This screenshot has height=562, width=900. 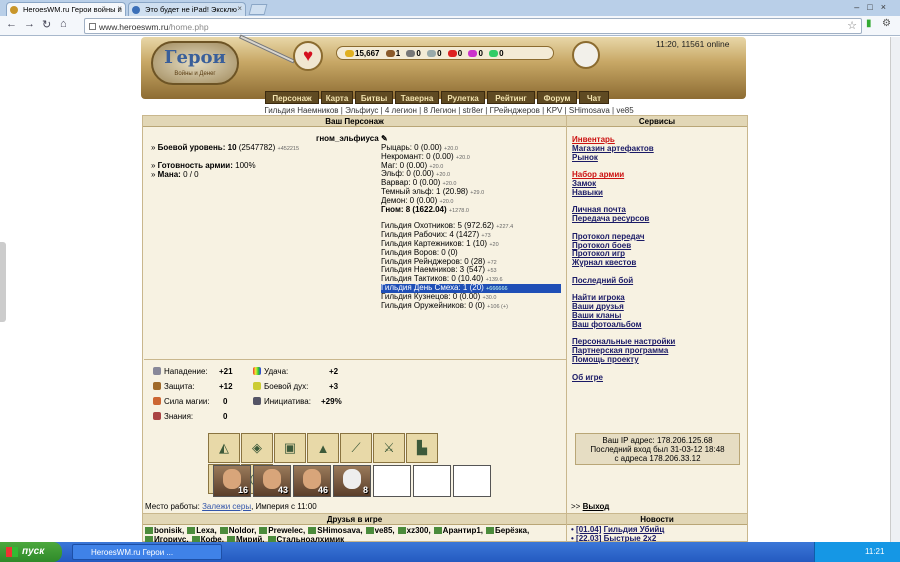 What do you see at coordinates (257, 448) in the screenshot?
I see `amulet-item-icon: ◈` at bounding box center [257, 448].